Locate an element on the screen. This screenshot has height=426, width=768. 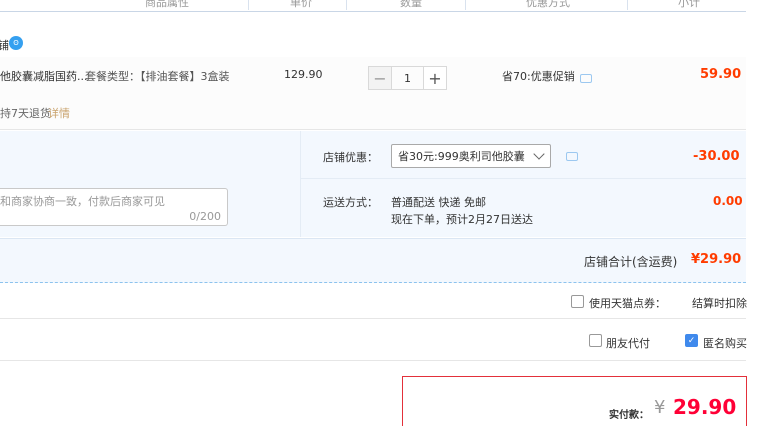
friend-pay-checkbox is located at coordinates (595, 340).